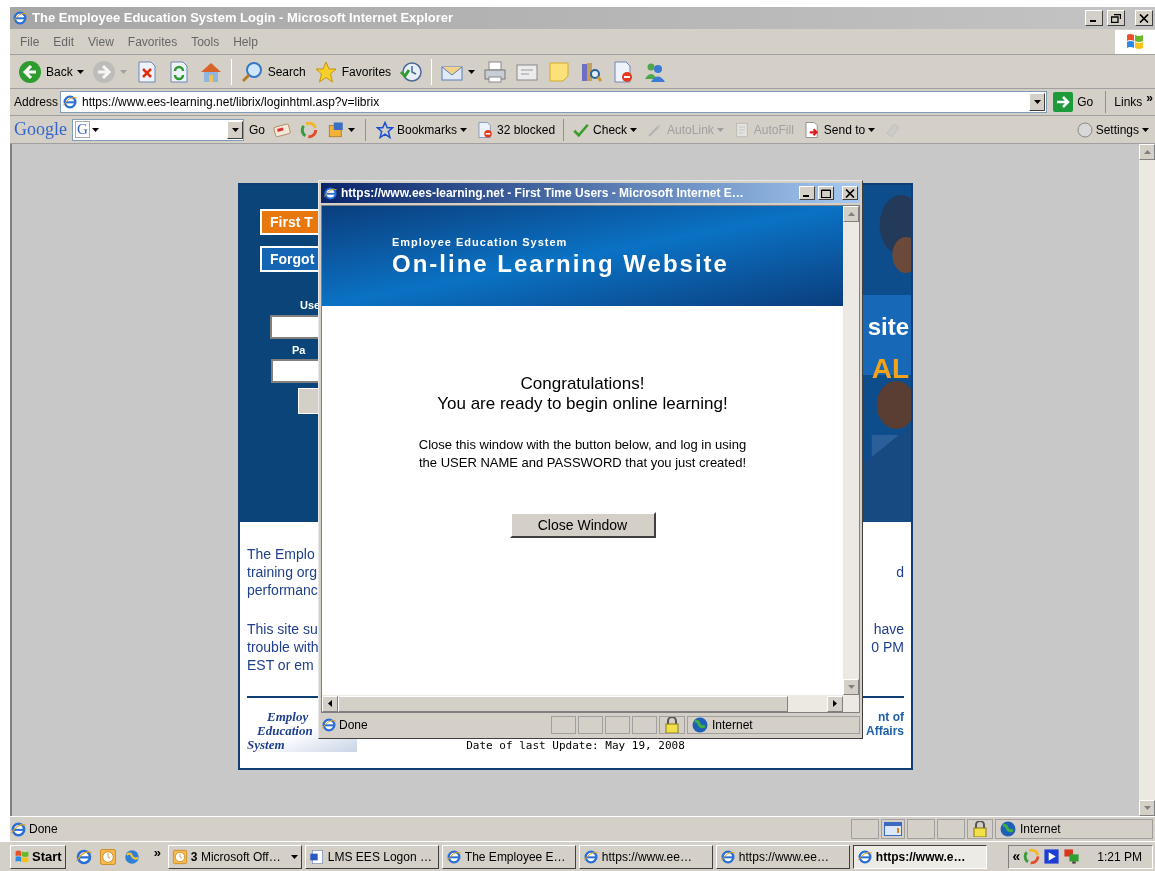  Describe the element at coordinates (40, 129) in the screenshot. I see `google-logo: Google` at that location.